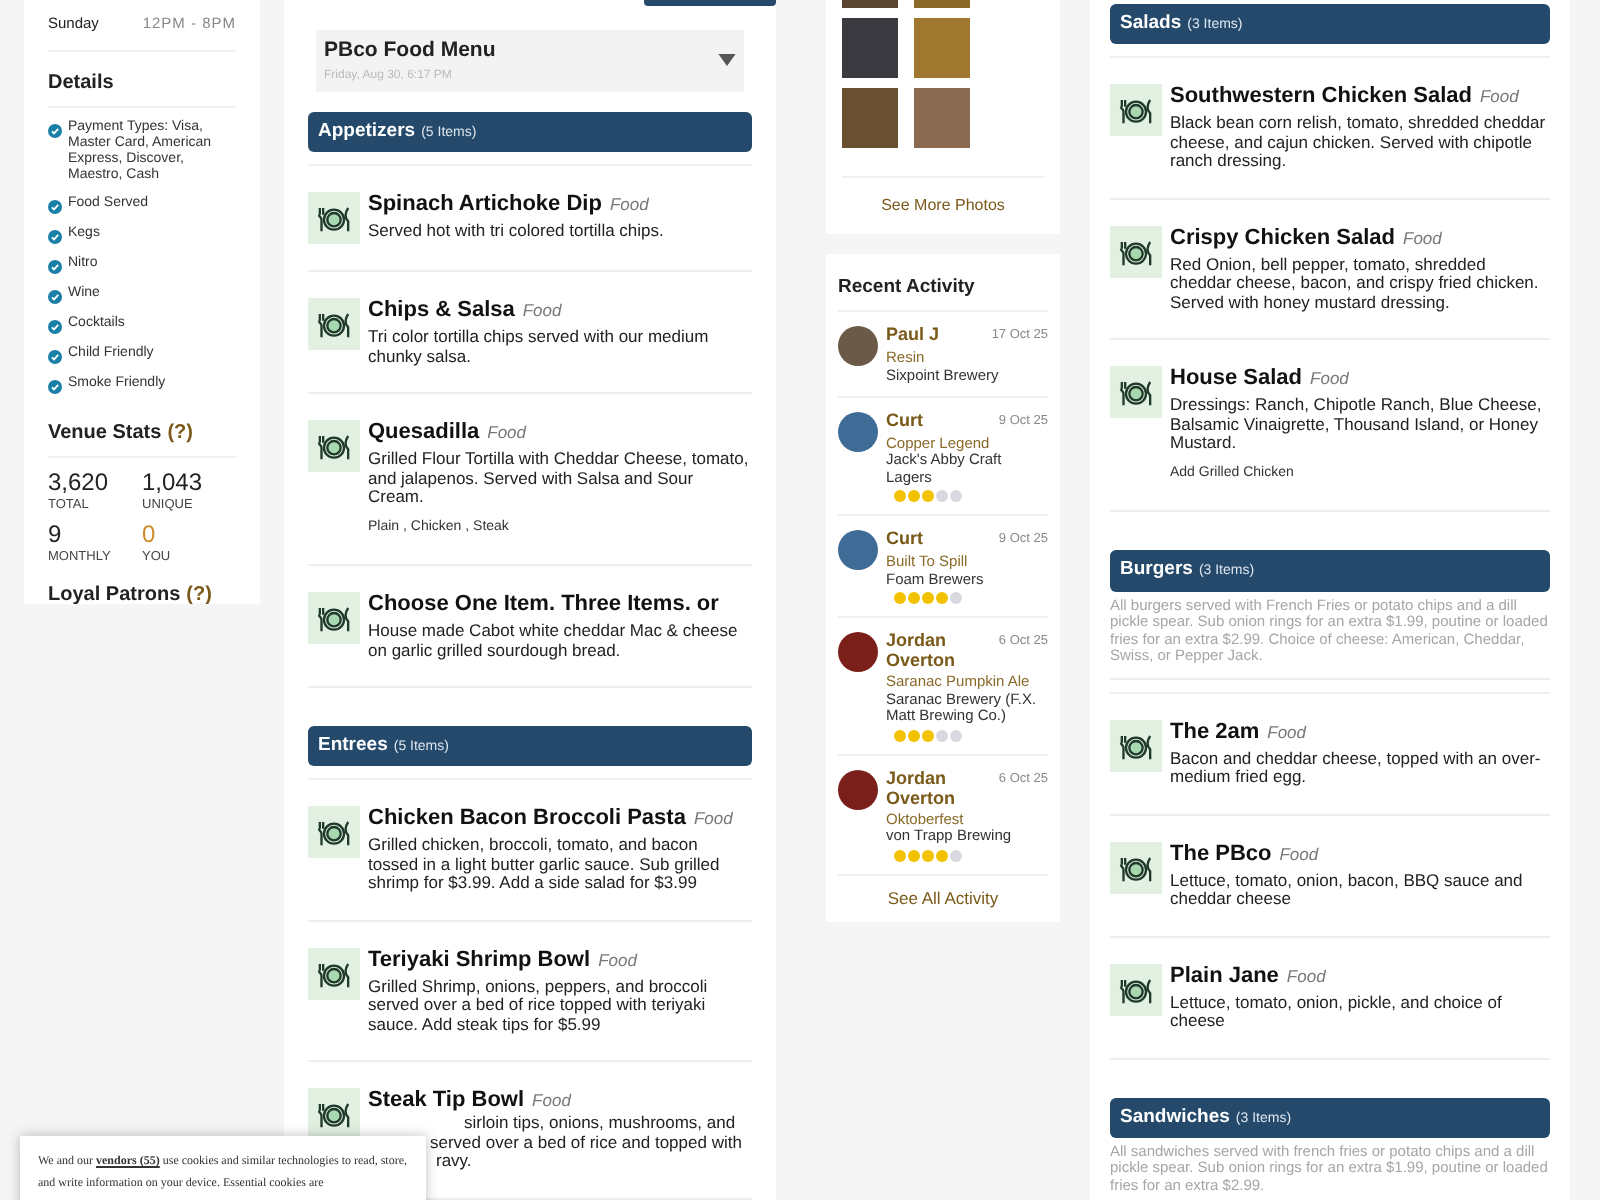 The width and height of the screenshot is (1600, 1200). Describe the element at coordinates (150, 535) in the screenshot. I see `stat-value: 0` at that location.